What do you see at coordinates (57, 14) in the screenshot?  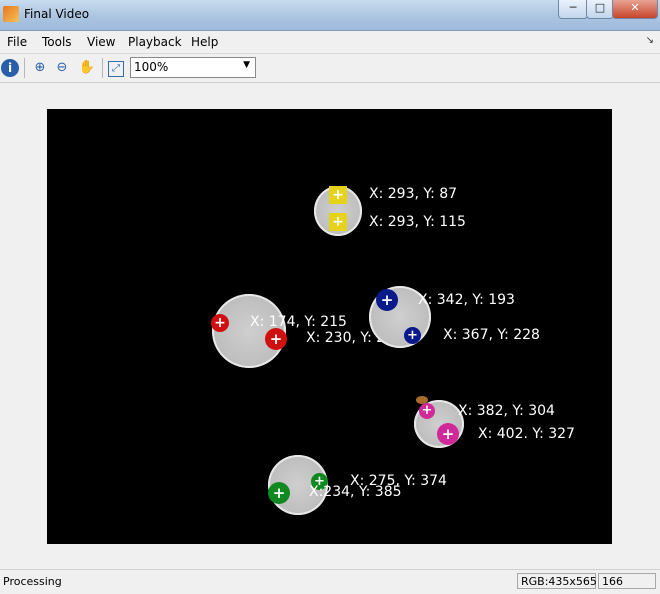 I see `window-title: Final Video` at bounding box center [57, 14].